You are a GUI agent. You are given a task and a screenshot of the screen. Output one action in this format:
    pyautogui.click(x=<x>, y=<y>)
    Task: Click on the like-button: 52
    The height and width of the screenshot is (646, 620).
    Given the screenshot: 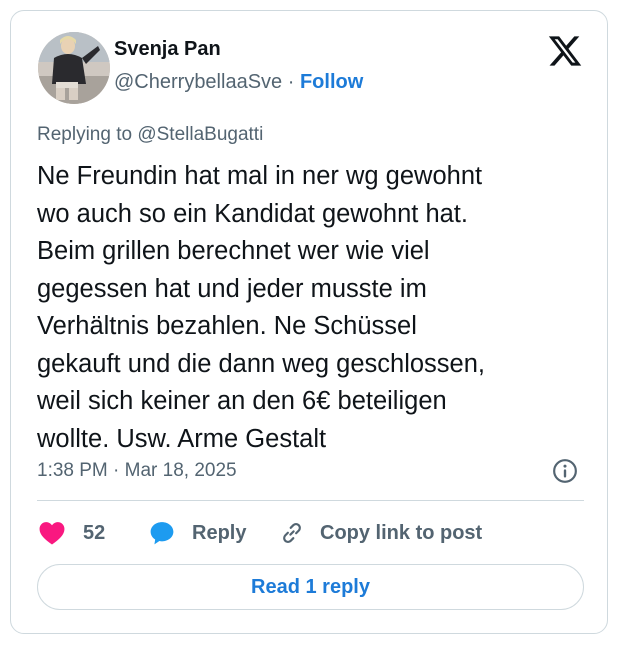 What is the action you would take?
    pyautogui.click(x=72, y=533)
    